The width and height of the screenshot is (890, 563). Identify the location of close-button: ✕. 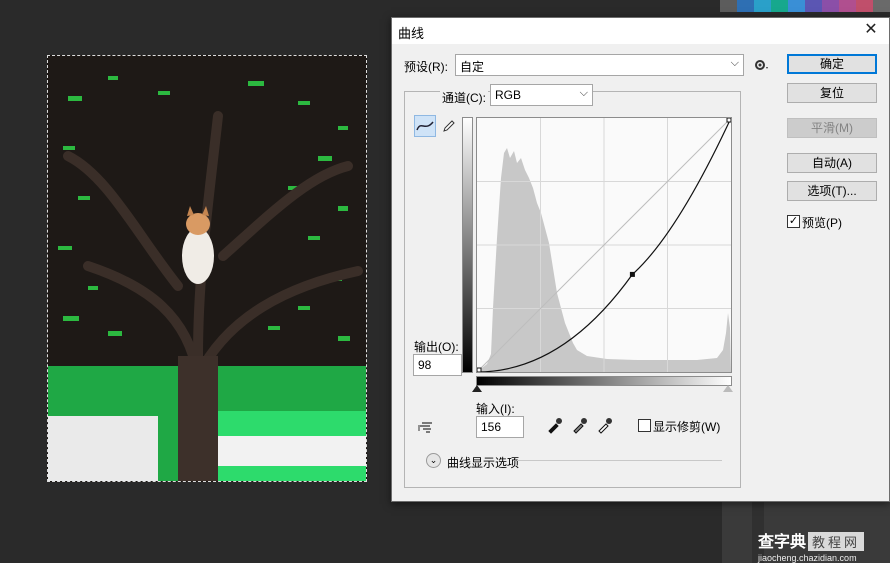
(871, 30).